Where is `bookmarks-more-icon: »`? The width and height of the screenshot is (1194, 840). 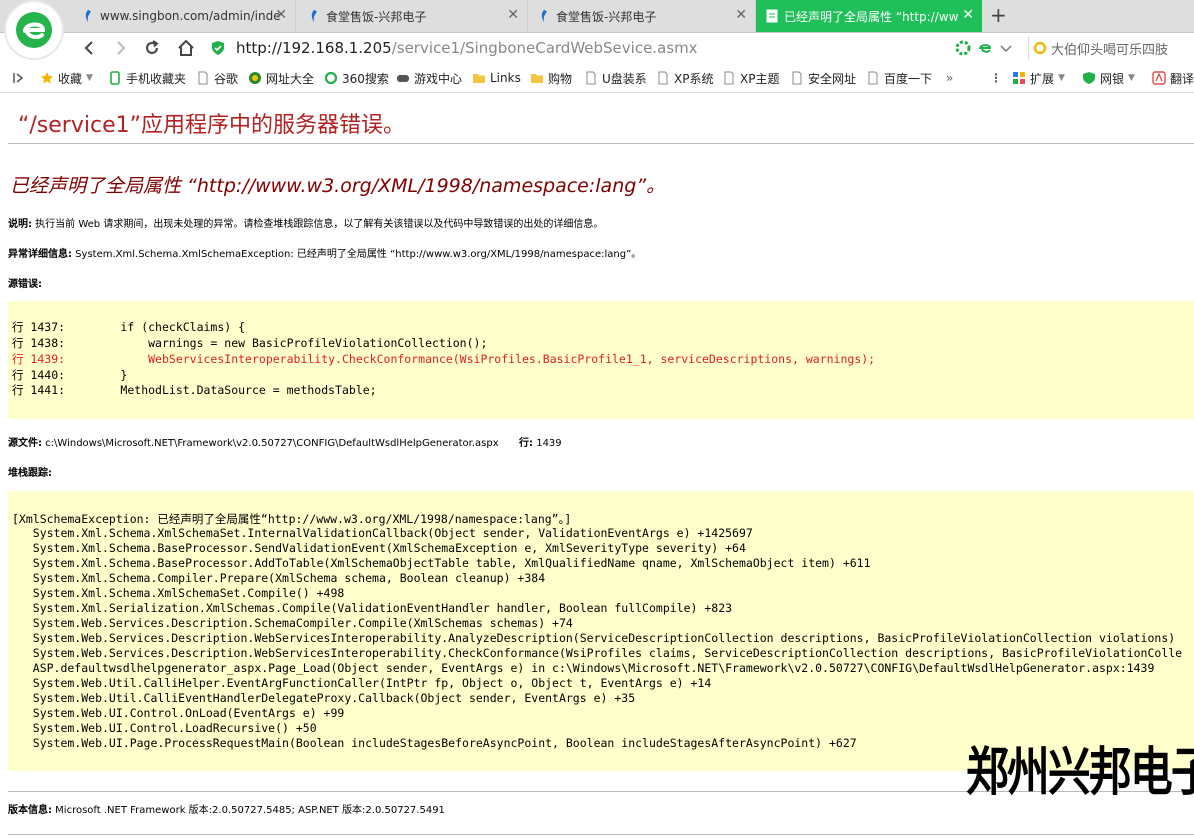 bookmarks-more-icon: » is located at coordinates (949, 78).